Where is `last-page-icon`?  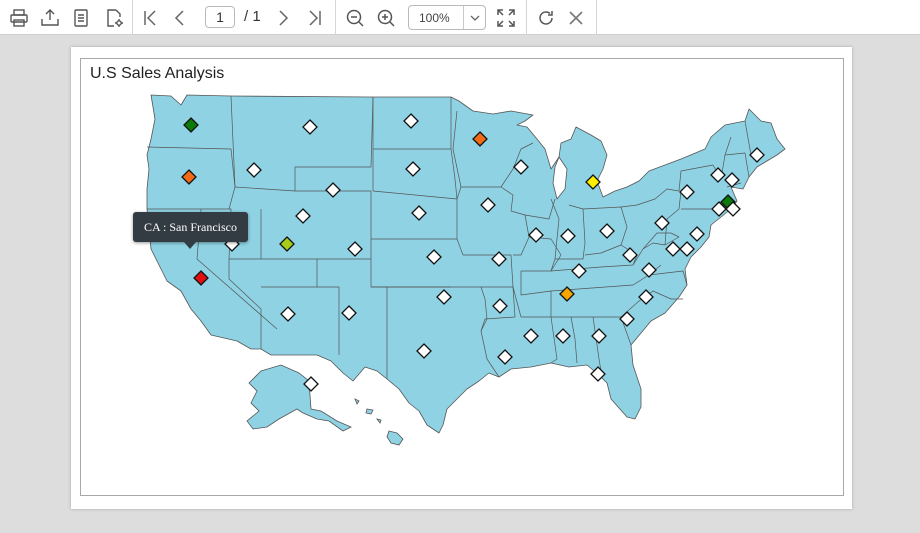
last-page-icon is located at coordinates (315, 18).